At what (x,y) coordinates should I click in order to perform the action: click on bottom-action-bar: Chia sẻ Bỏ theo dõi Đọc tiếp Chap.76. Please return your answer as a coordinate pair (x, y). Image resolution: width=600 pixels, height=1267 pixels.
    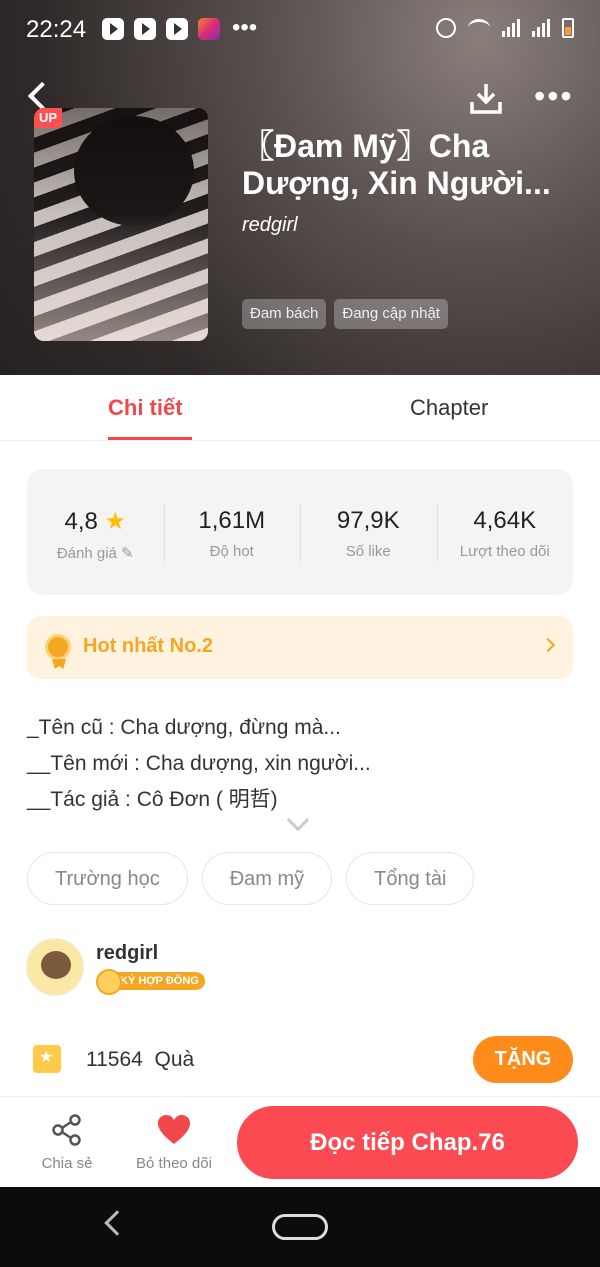
    Looking at the image, I should click on (300, 1141).